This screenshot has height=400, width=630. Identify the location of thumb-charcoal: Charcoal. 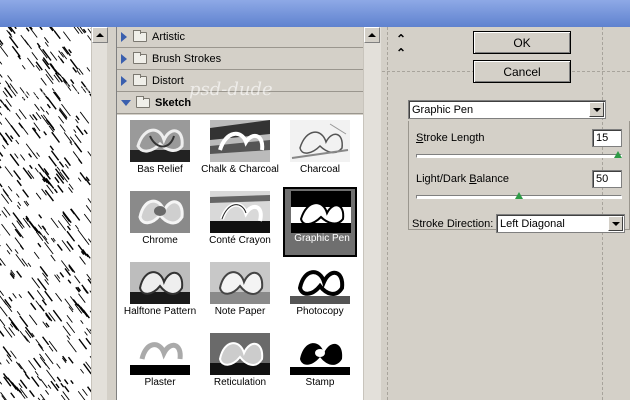
(320, 152).